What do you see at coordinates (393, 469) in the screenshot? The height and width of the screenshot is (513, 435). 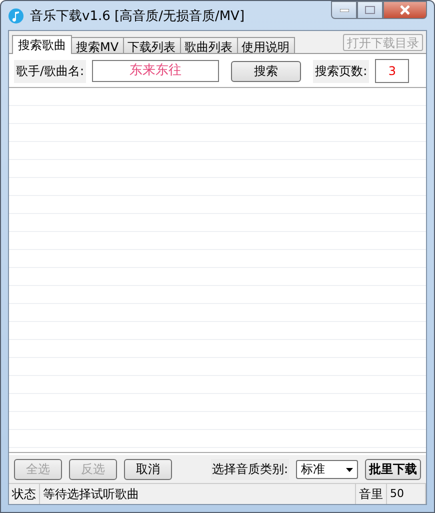 I see `batch-download-button: 批里下载` at bounding box center [393, 469].